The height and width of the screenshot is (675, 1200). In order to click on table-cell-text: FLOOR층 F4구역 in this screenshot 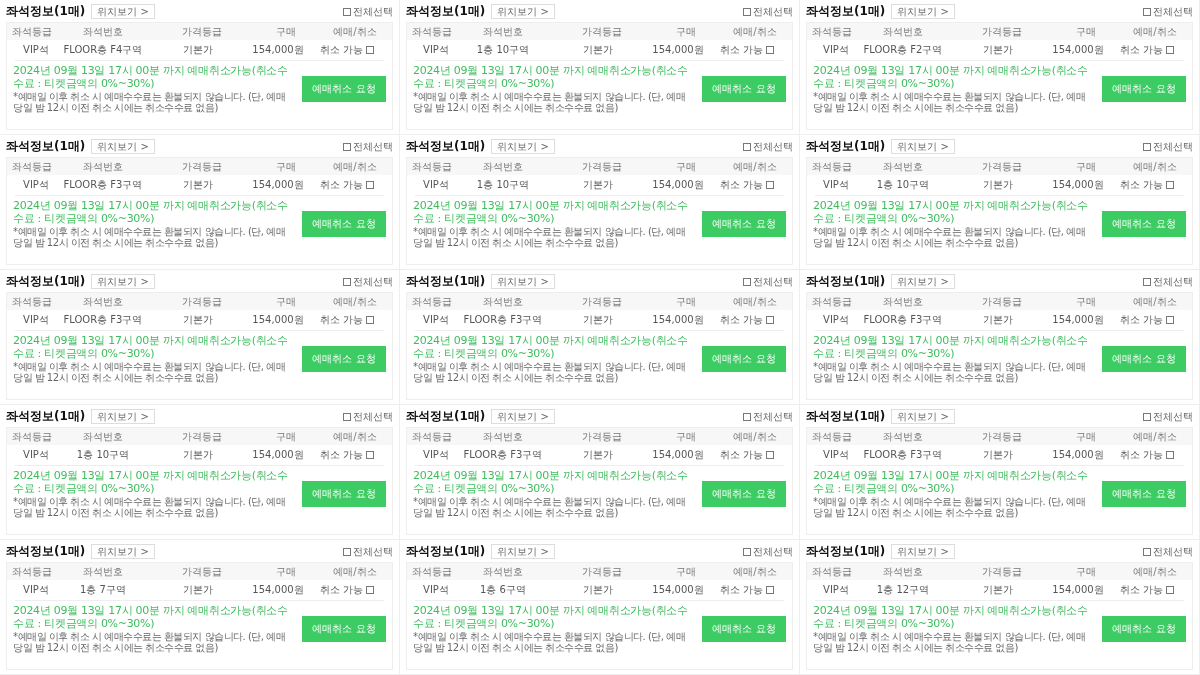, I will do `click(103, 50)`.